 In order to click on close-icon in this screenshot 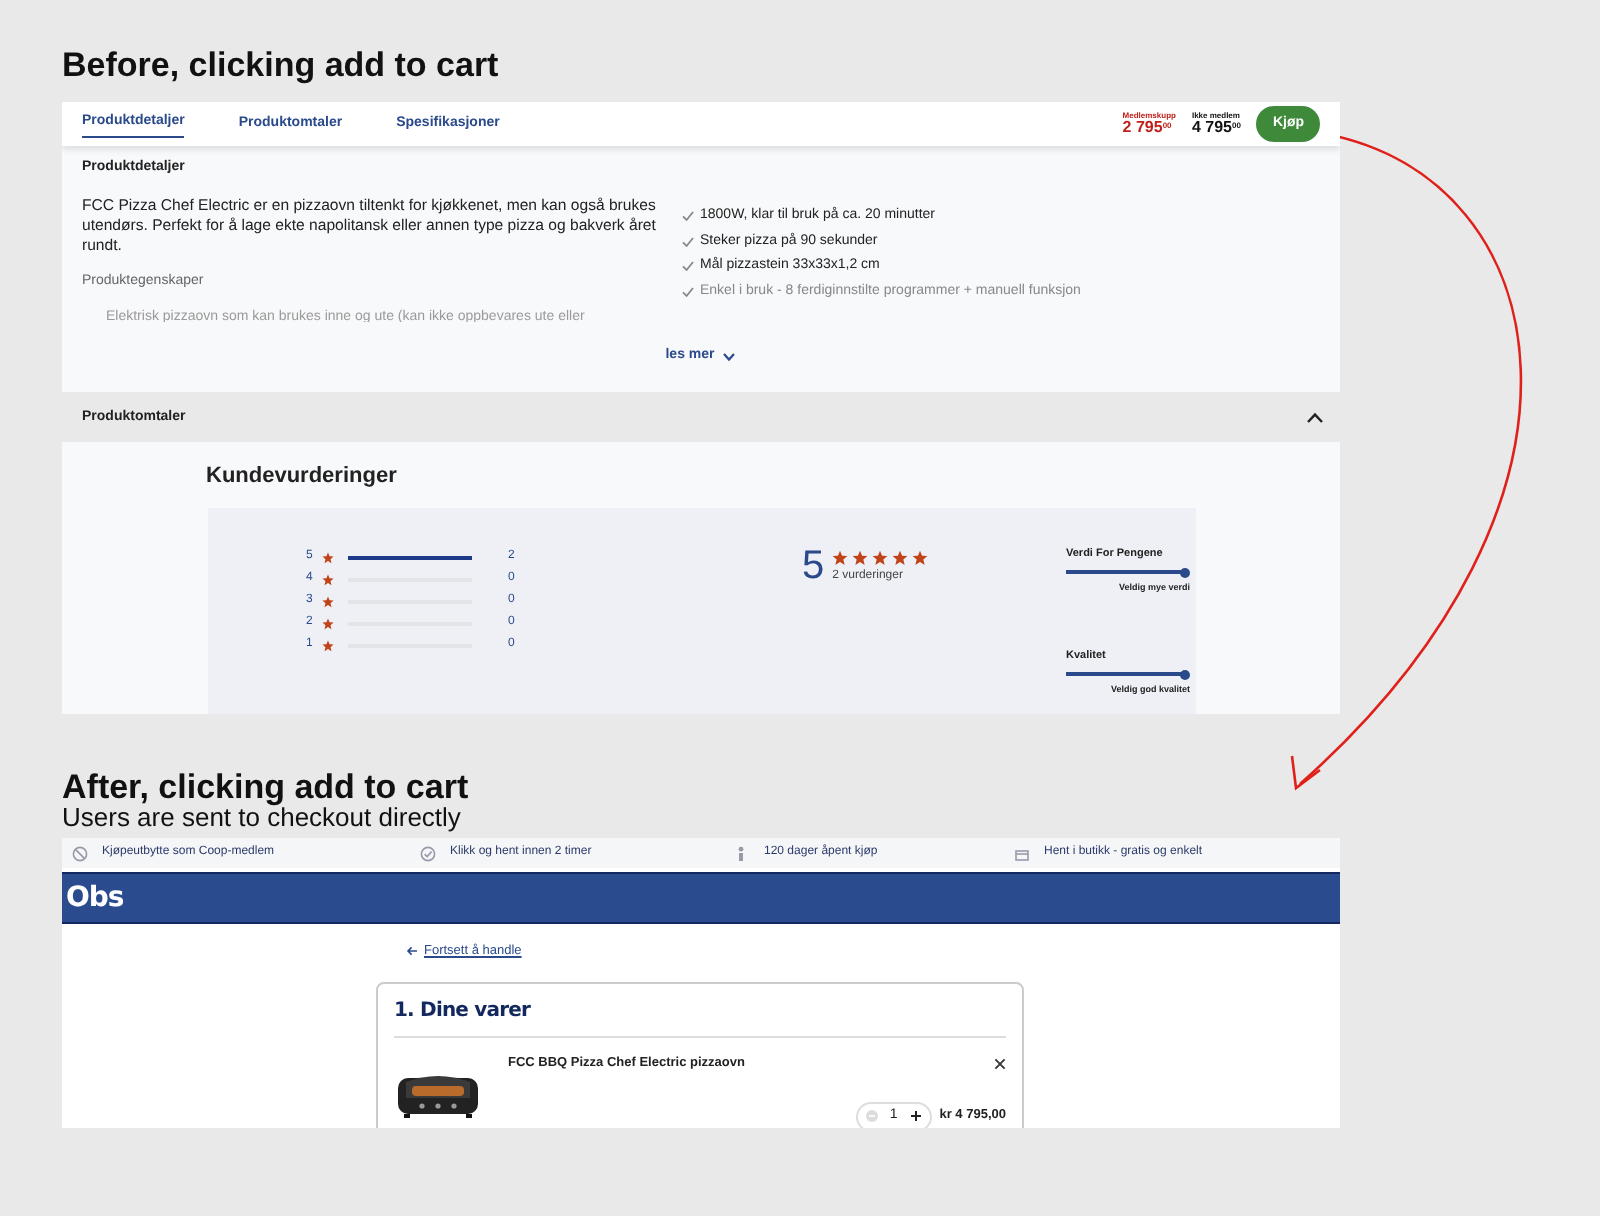, I will do `click(1000, 1064)`.